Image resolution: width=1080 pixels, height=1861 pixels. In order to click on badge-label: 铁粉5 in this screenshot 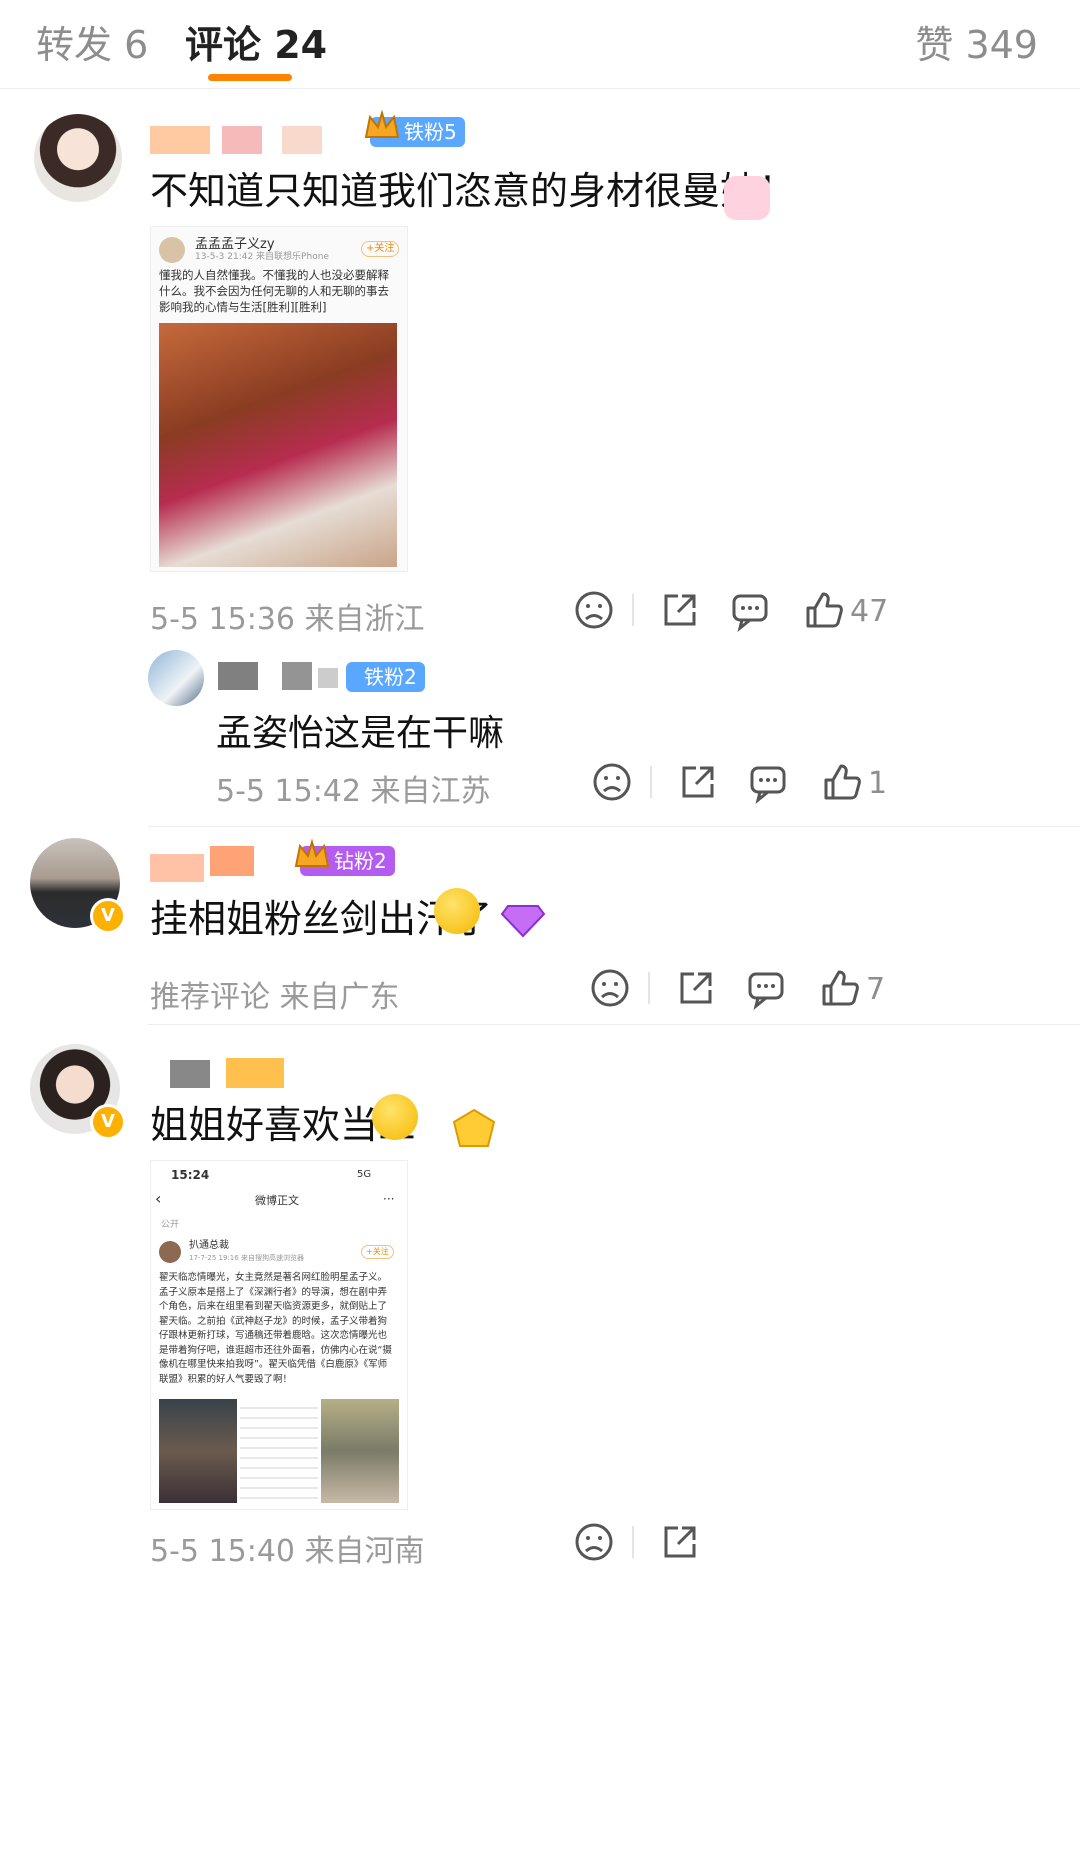, I will do `click(430, 132)`.